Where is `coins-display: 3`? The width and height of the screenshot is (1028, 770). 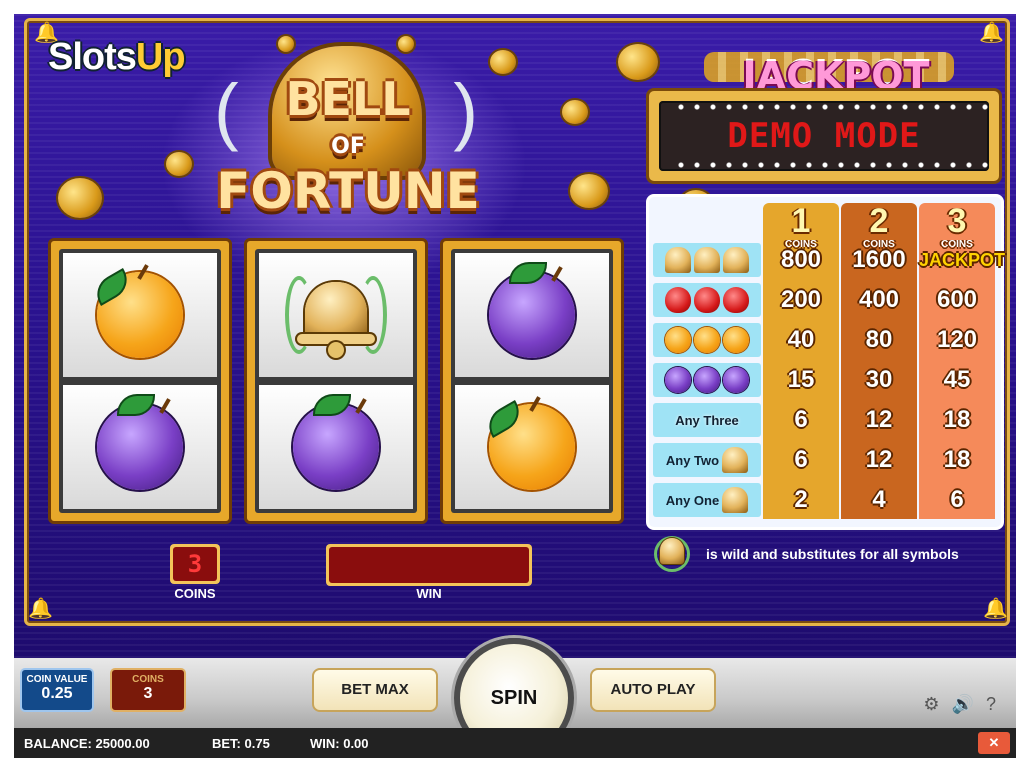
coins-display: 3 is located at coordinates (195, 564).